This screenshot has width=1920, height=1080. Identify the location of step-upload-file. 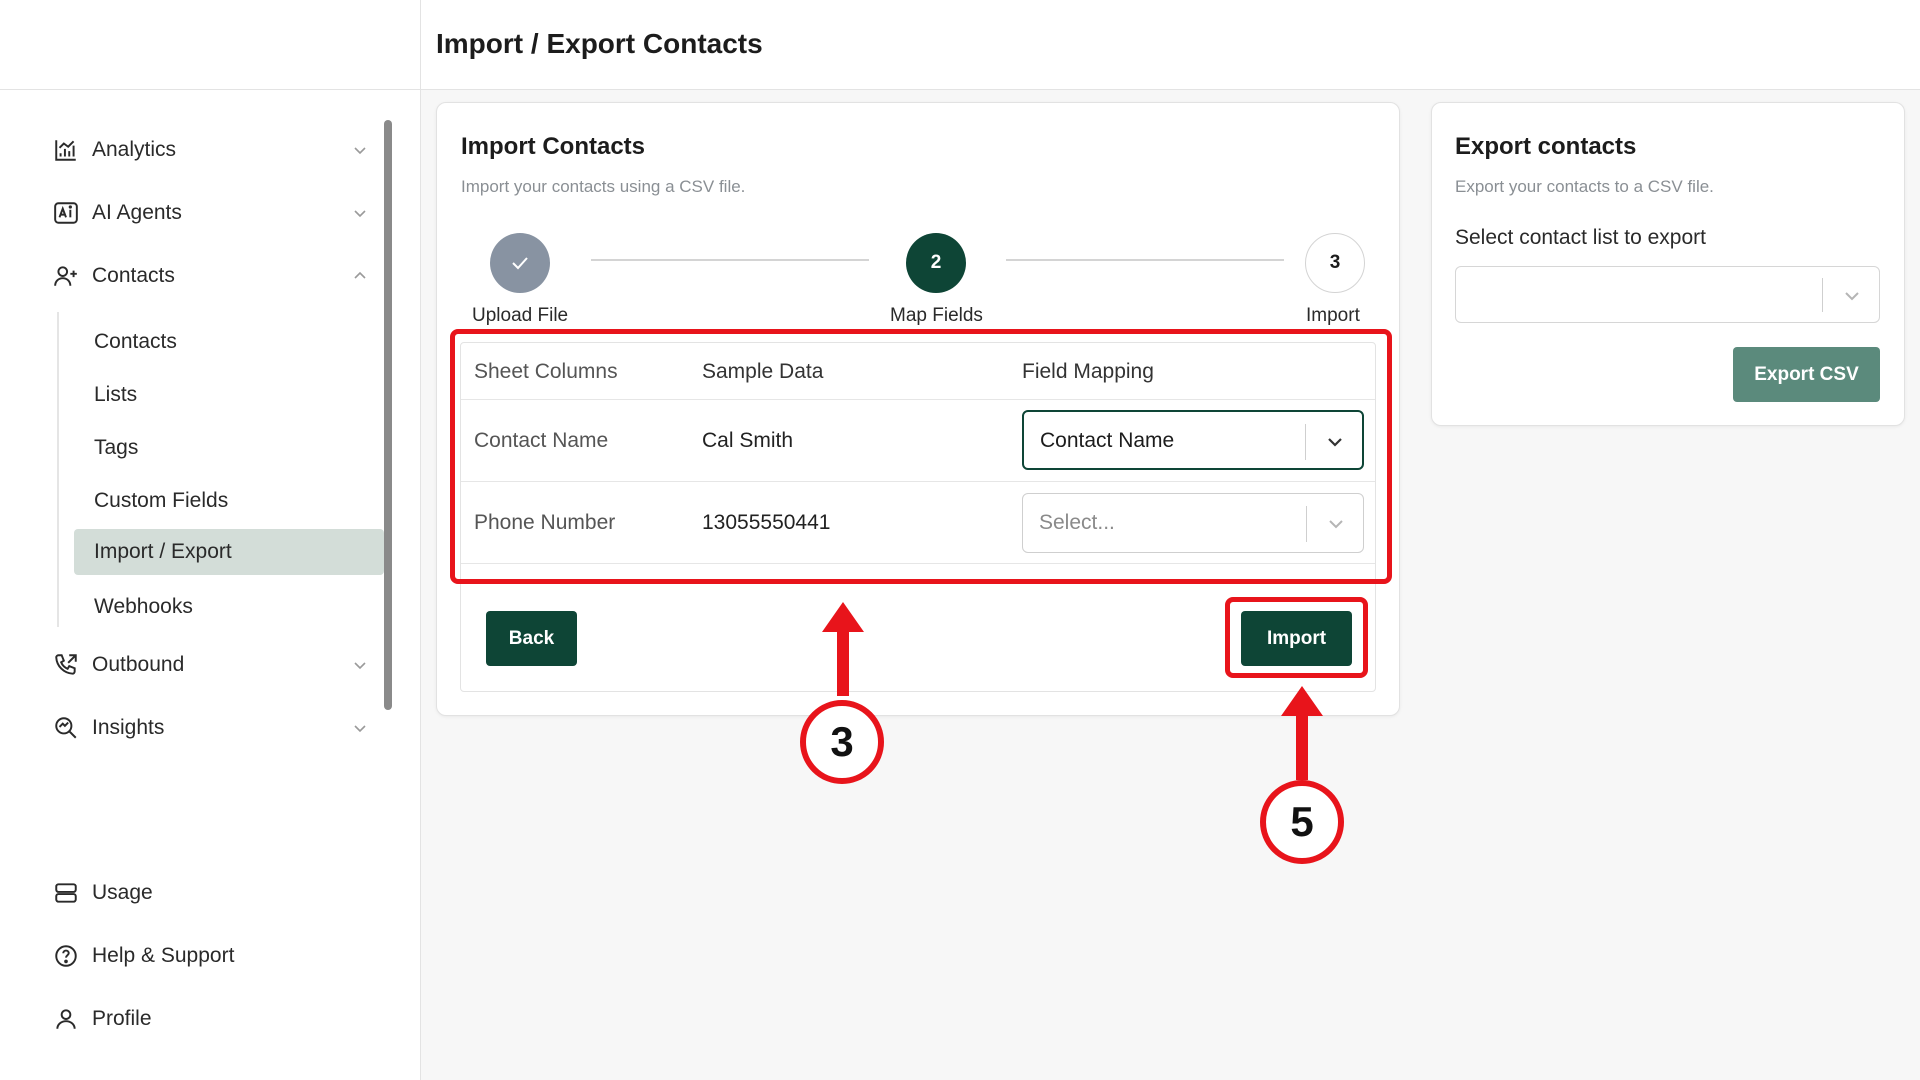
(520, 263).